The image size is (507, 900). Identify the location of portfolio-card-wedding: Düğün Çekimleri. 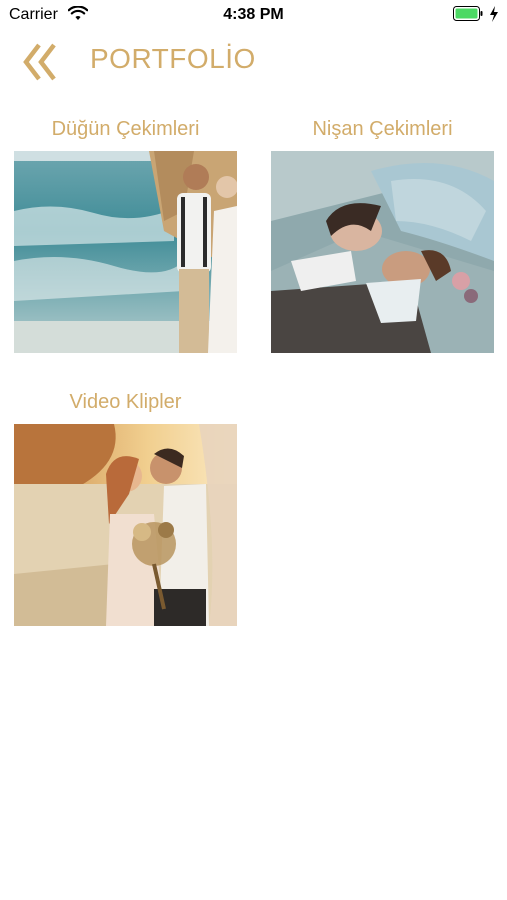
(125, 129).